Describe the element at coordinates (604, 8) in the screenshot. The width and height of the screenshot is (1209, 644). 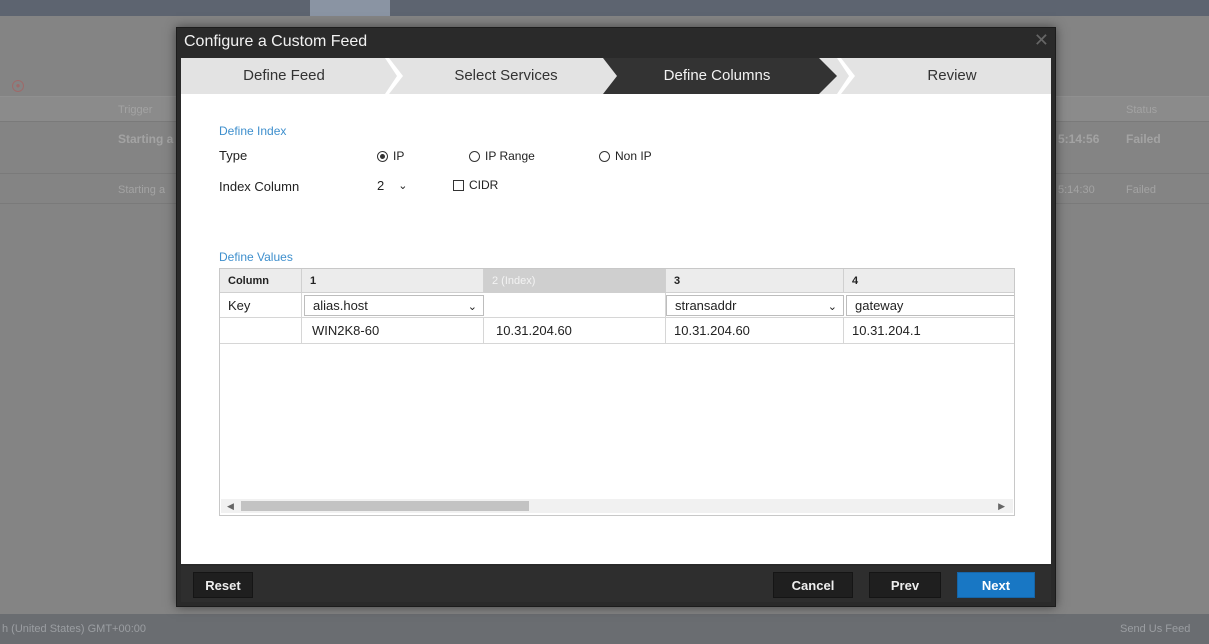
I see `background-topbar` at that location.